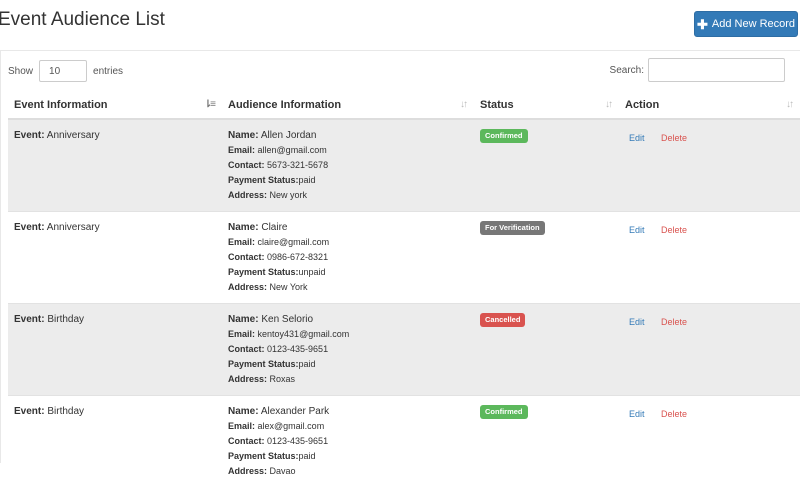 The image size is (800, 487). I want to click on sort-amount-icon: ⇂≡, so click(209, 104).